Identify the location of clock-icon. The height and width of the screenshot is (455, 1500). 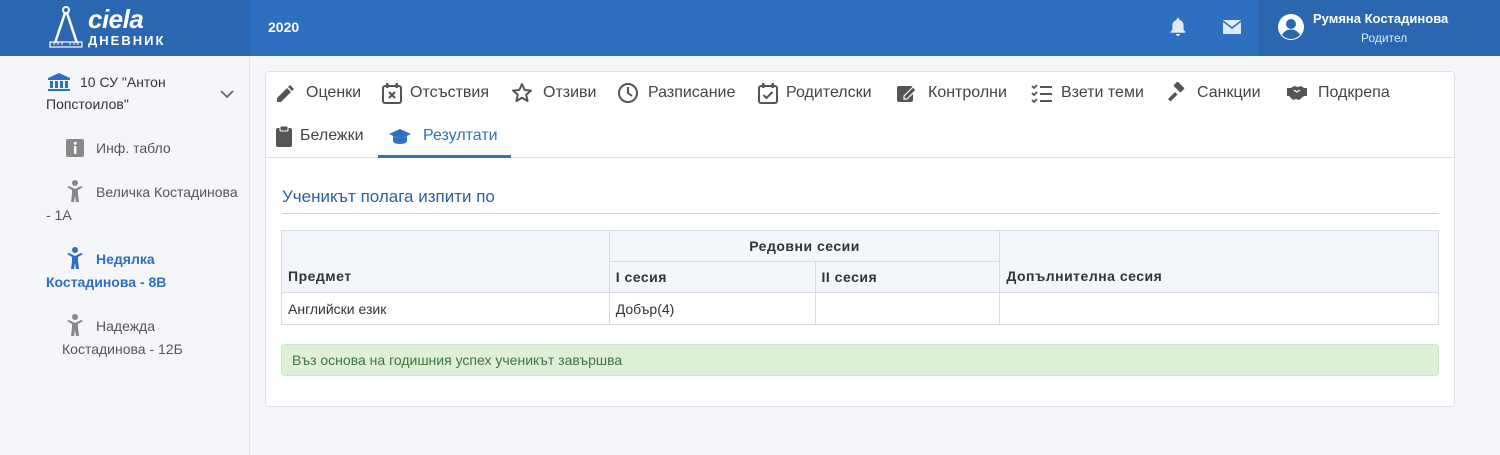
(628, 93).